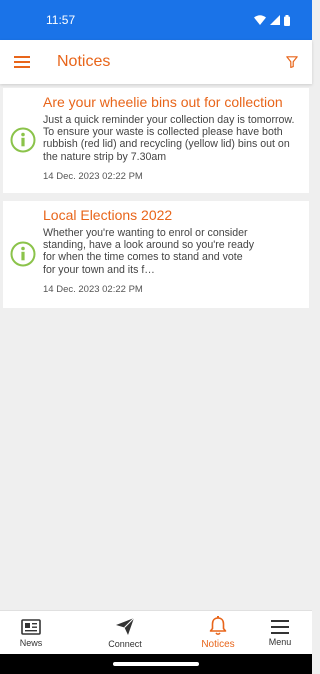 The image size is (320, 674). I want to click on gesture-area, so click(156, 664).